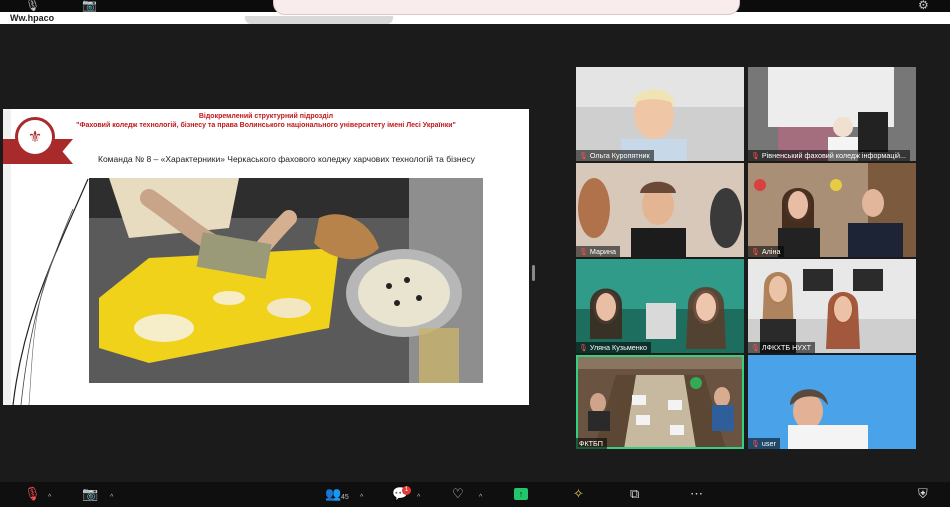 The image size is (950, 507). Describe the element at coordinates (832, 210) in the screenshot. I see `participant-tile: 🎙 Аліна` at that location.